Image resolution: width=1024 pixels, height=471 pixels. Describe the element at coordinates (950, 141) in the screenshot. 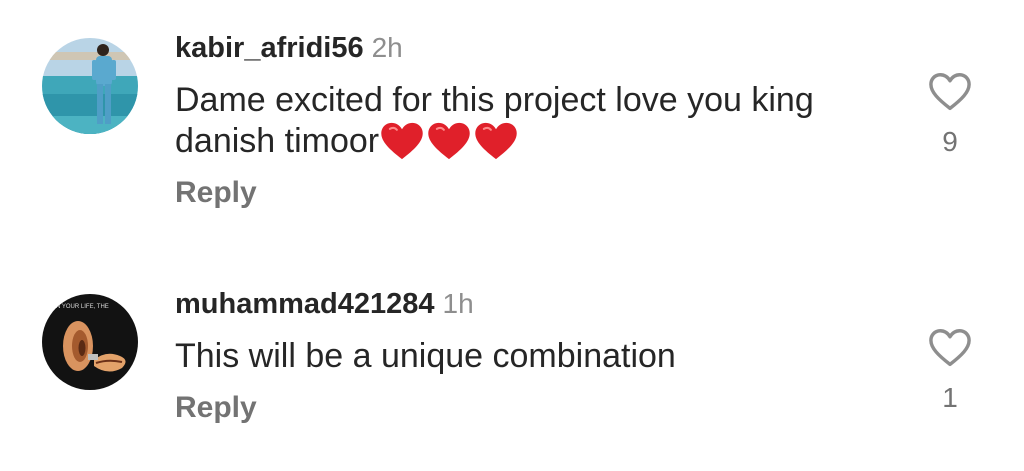

I see `like-count: 9` at that location.